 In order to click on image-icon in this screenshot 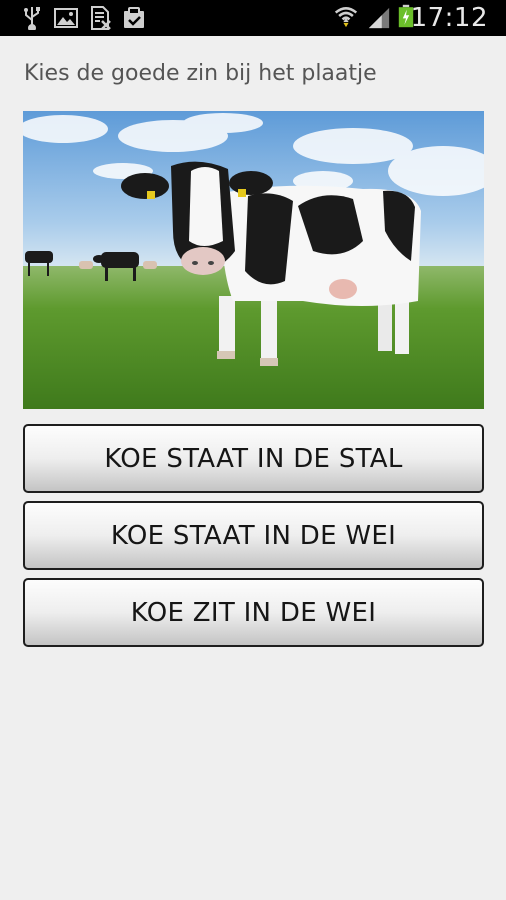, I will do `click(66, 18)`.